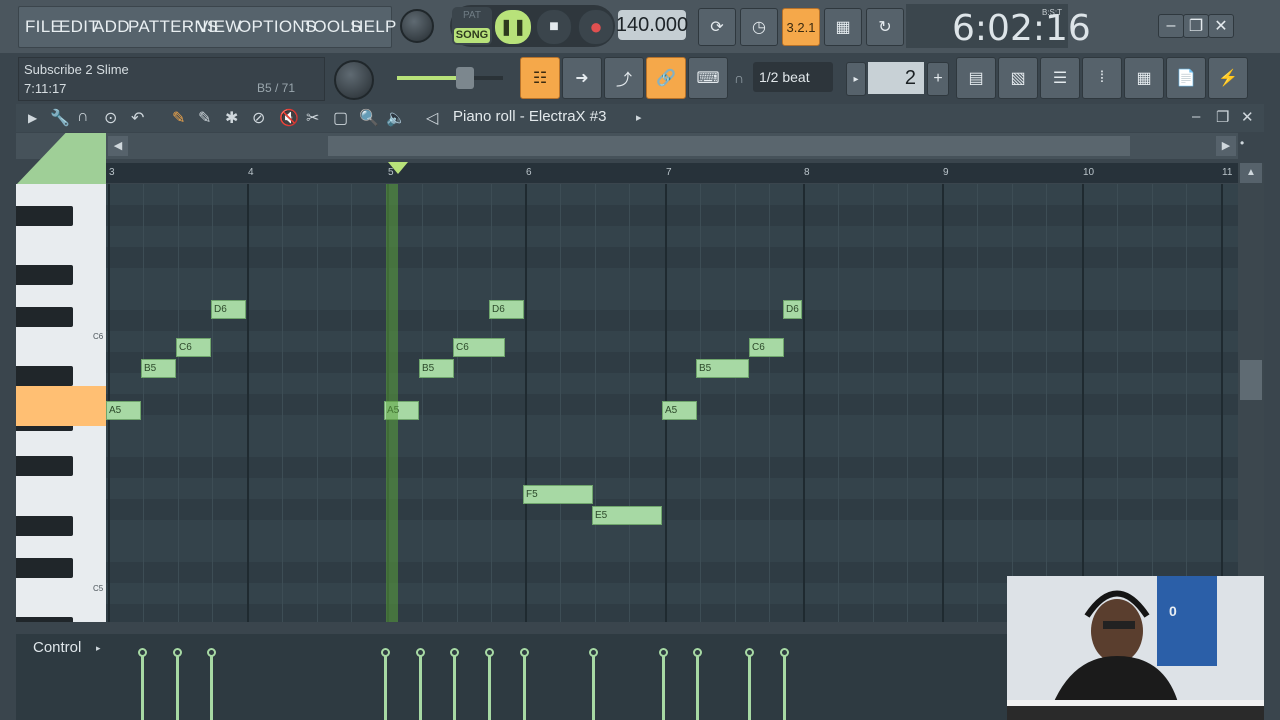 This screenshot has width=1280, height=720. Describe the element at coordinates (639, 117) in the screenshot. I see `title-arrow-icon: ▸` at that location.